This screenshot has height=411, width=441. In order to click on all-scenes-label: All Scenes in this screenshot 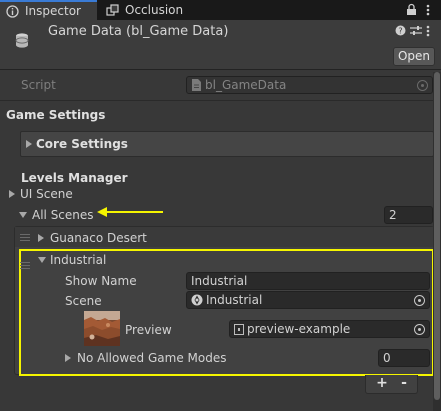, I will do `click(63, 215)`.